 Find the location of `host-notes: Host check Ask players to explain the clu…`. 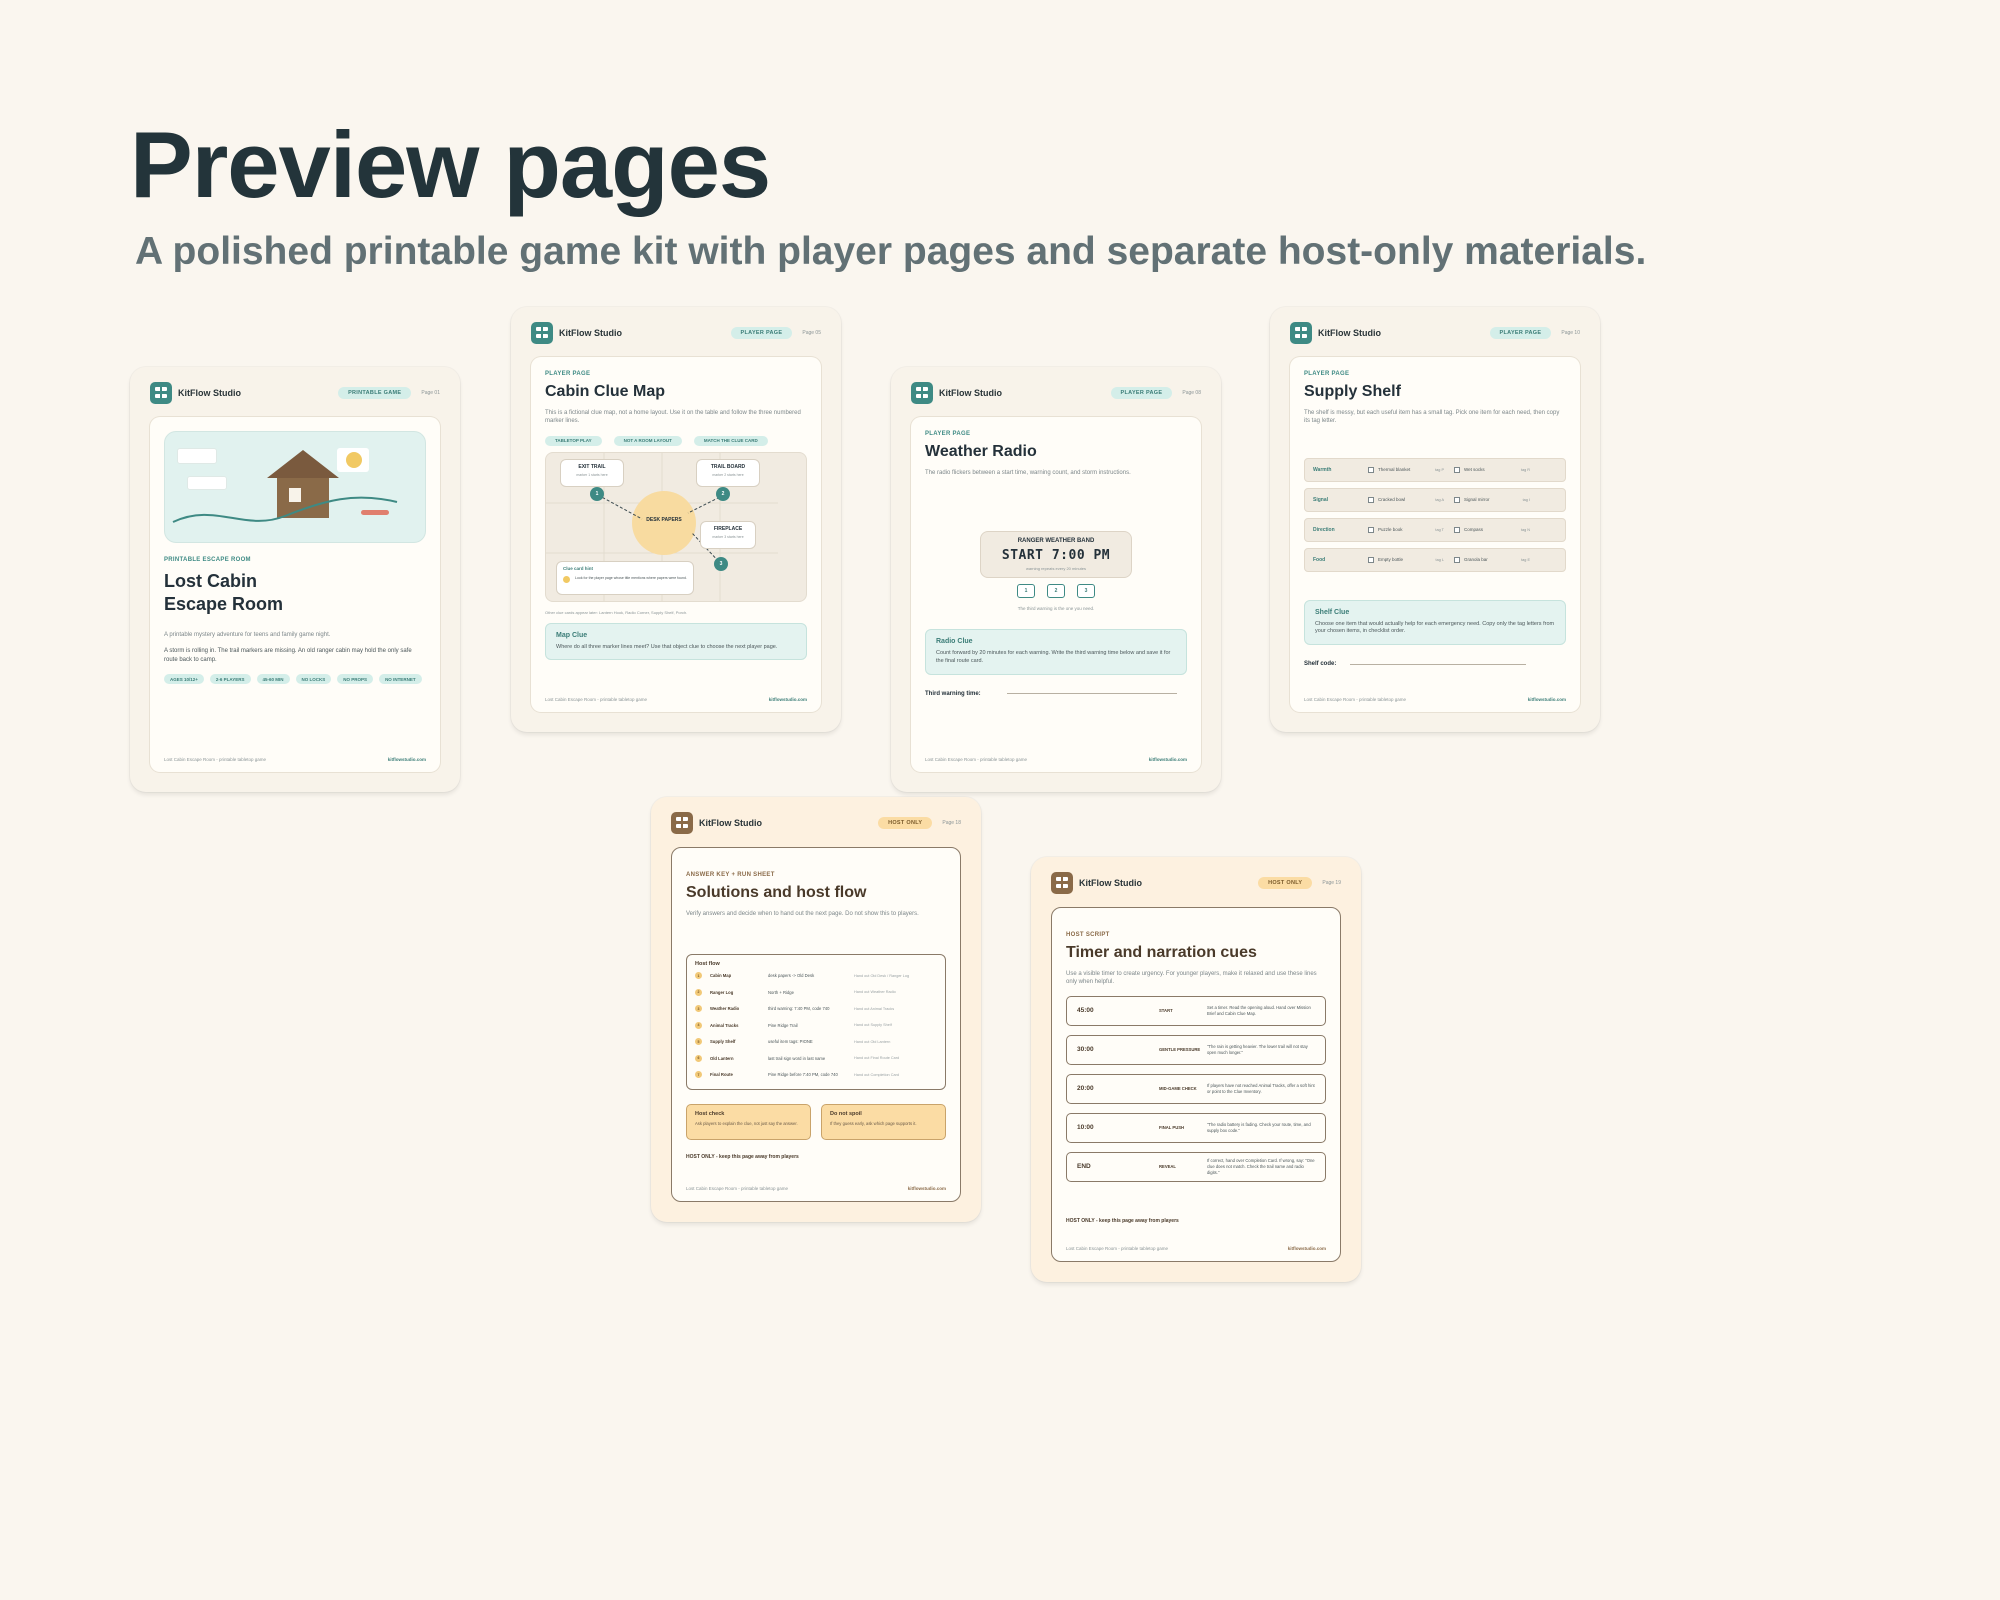

host-notes: Host check Ask players to explain the clu… is located at coordinates (816, 1121).